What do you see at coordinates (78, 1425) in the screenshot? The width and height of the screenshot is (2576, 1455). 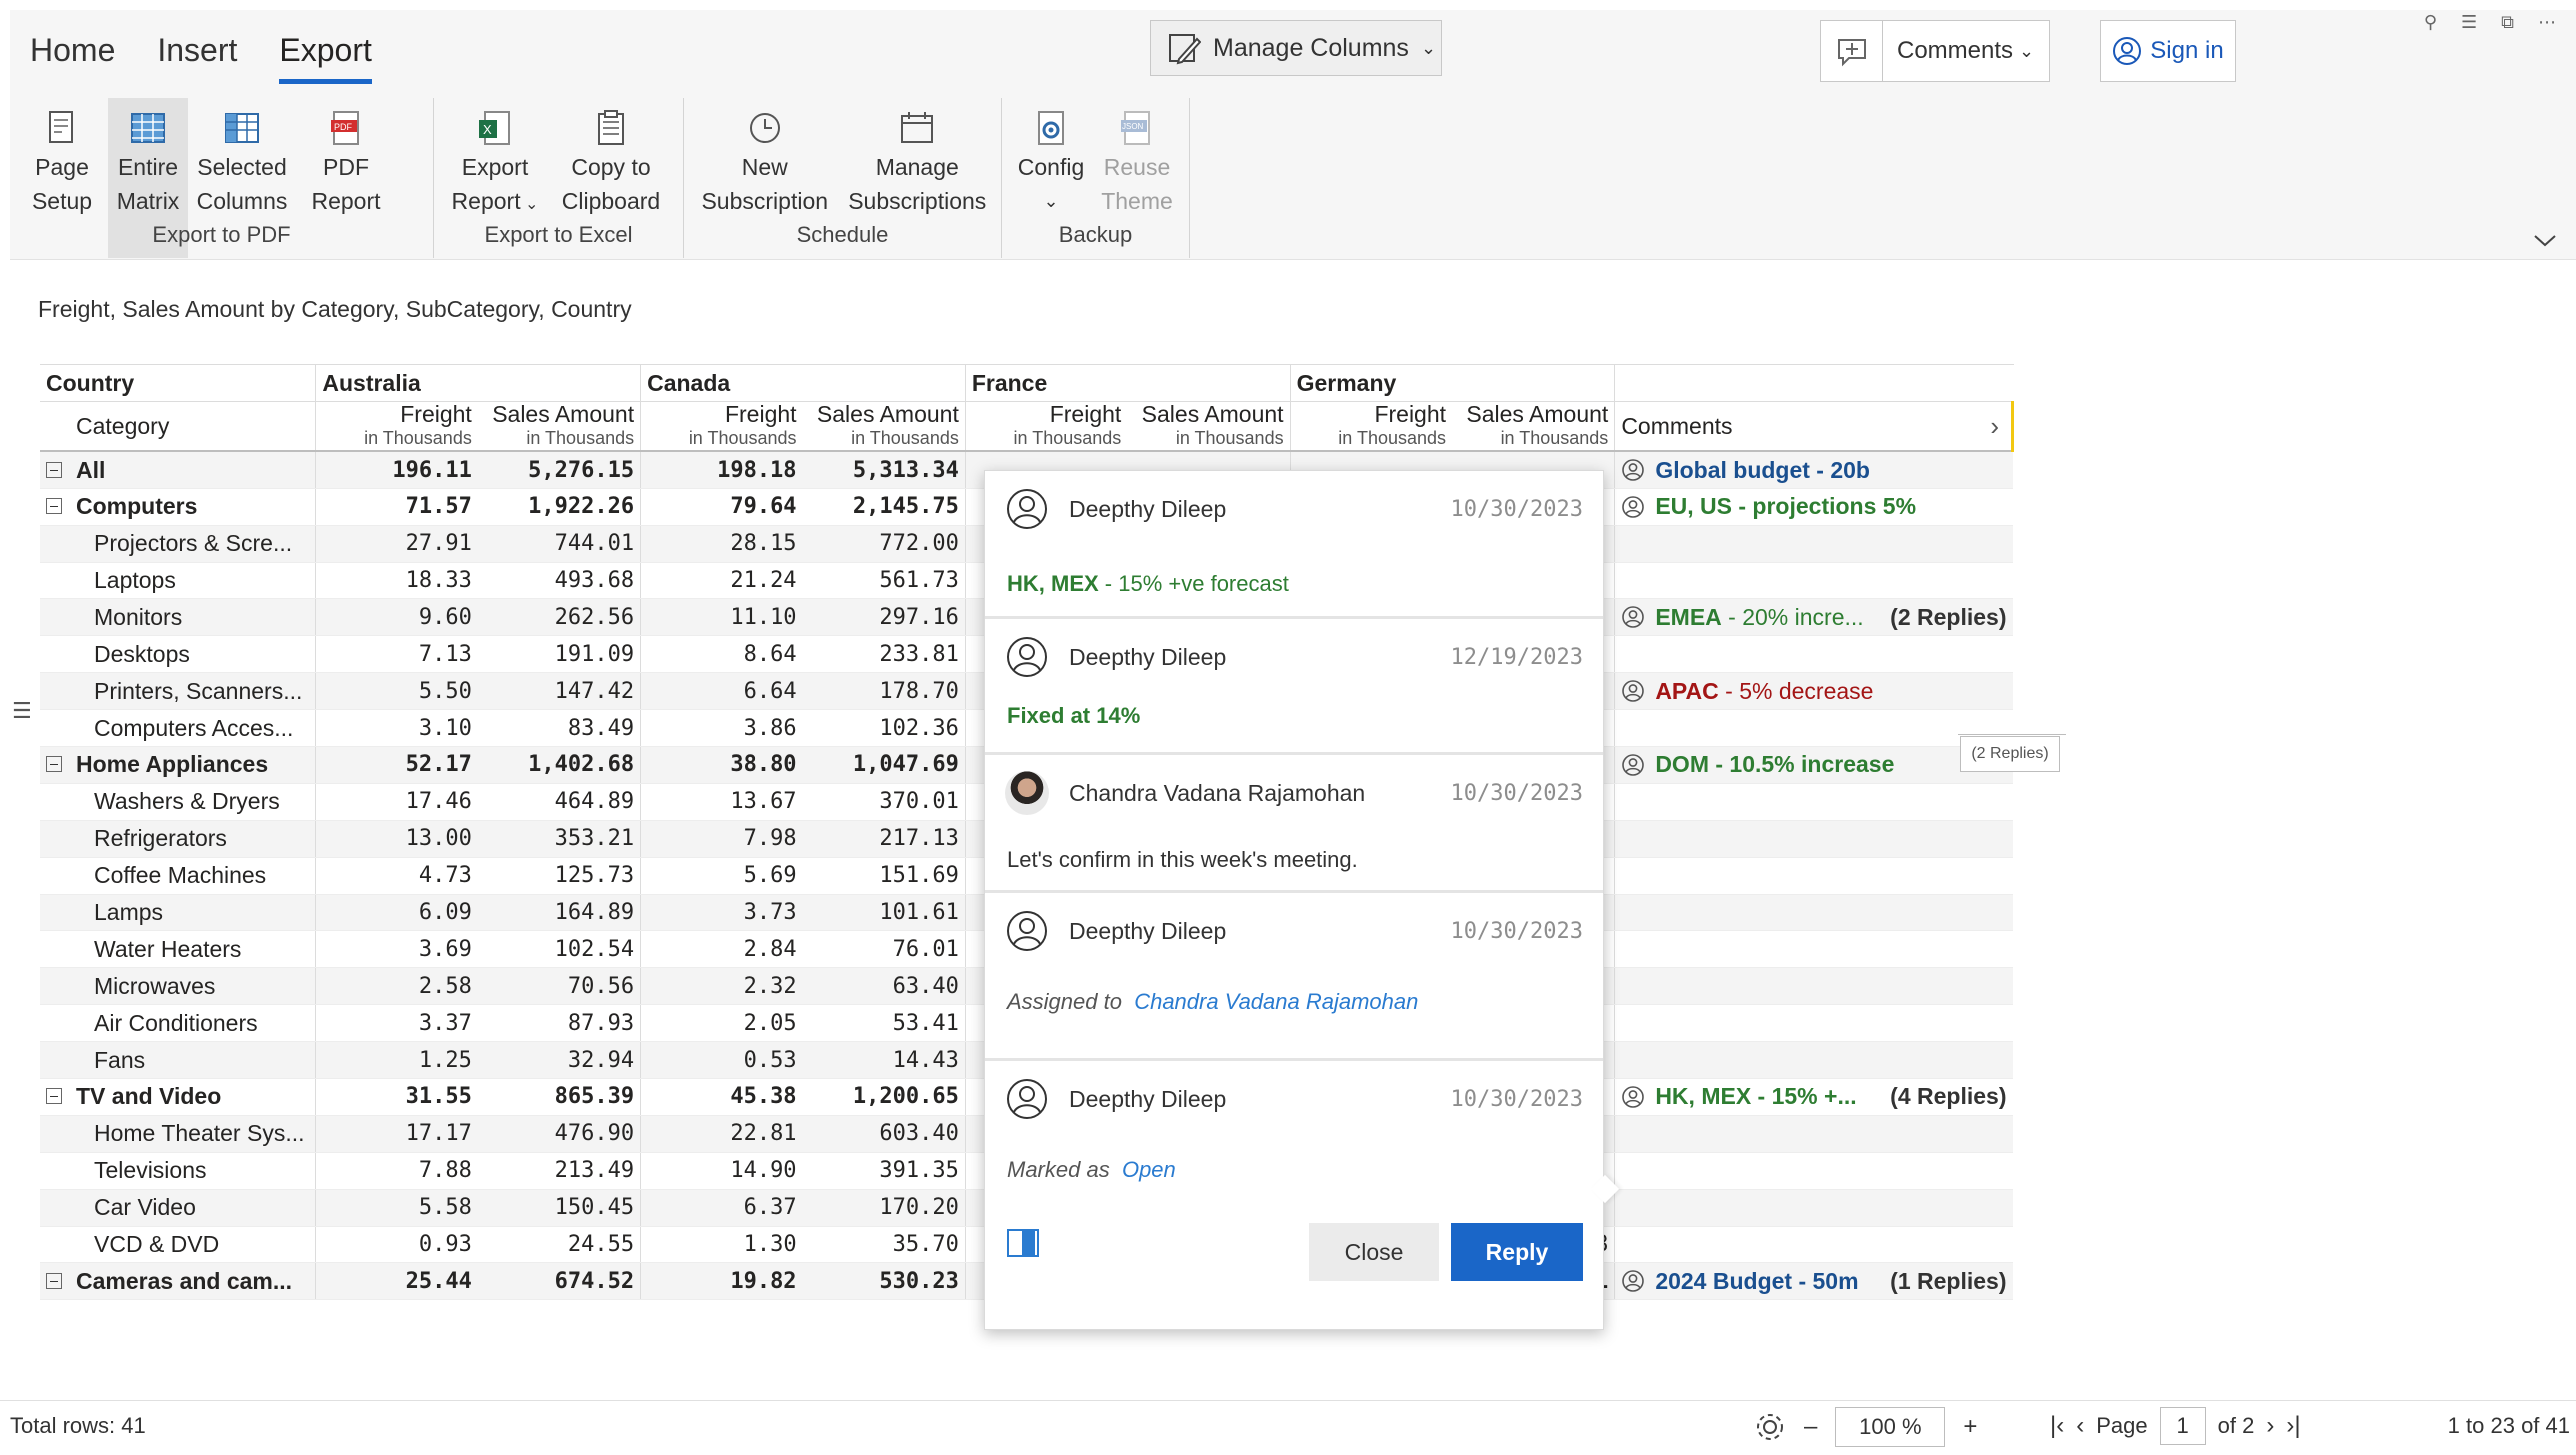 I see `total-rows: Total rows: 41` at bounding box center [78, 1425].